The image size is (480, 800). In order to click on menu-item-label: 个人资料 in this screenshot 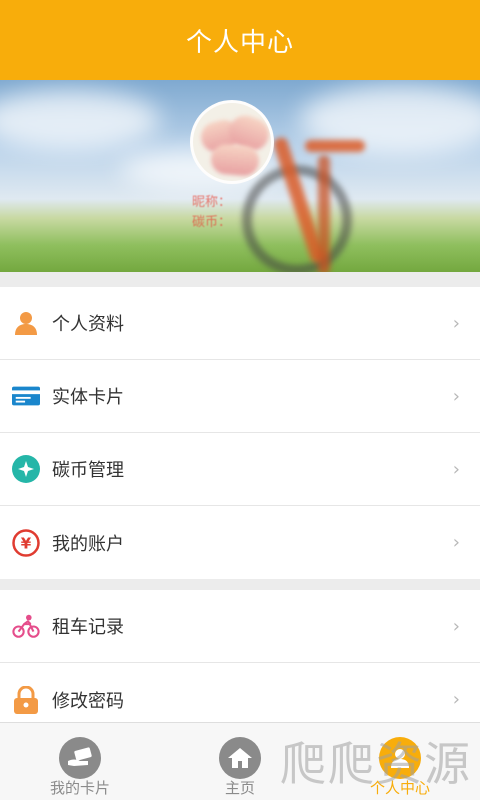, I will do `click(88, 324)`.